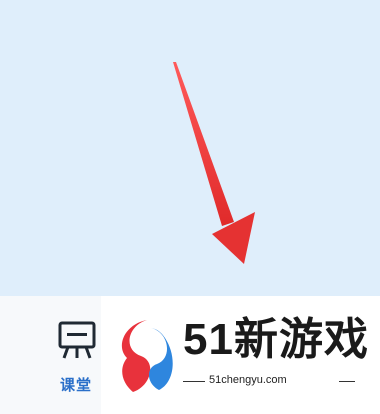  I want to click on brand-domain: 51chengyu.com, so click(248, 380).